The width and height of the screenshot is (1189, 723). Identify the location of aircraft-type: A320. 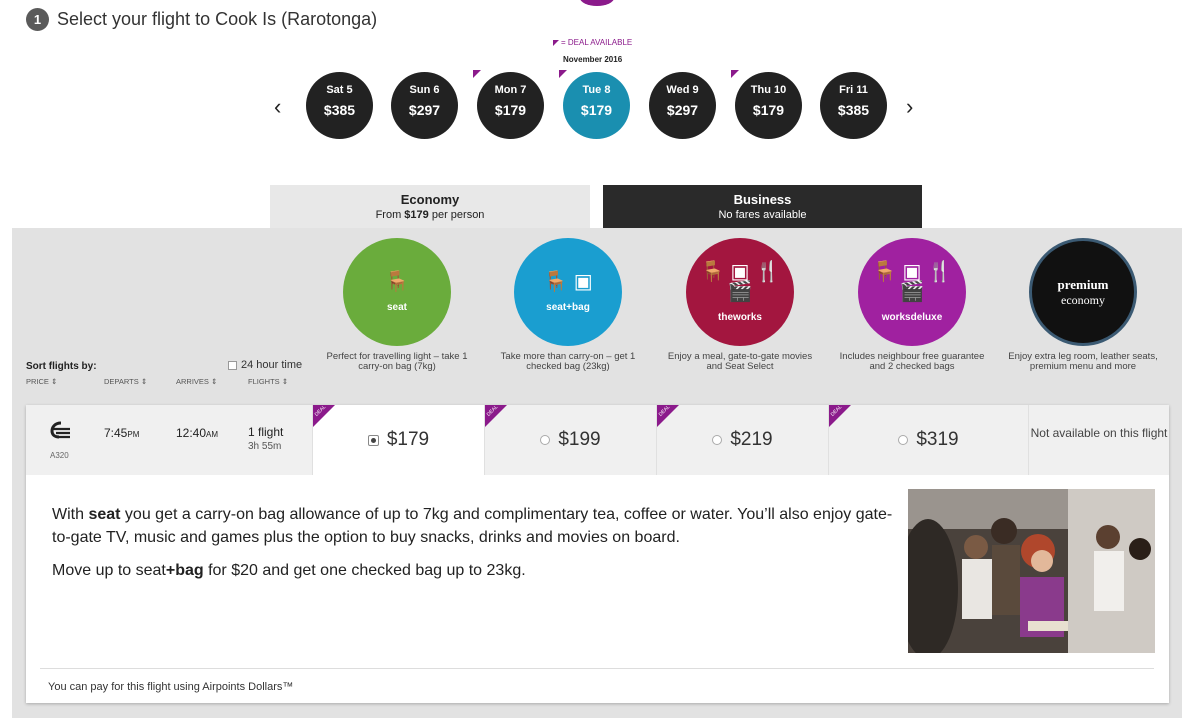
(59, 455).